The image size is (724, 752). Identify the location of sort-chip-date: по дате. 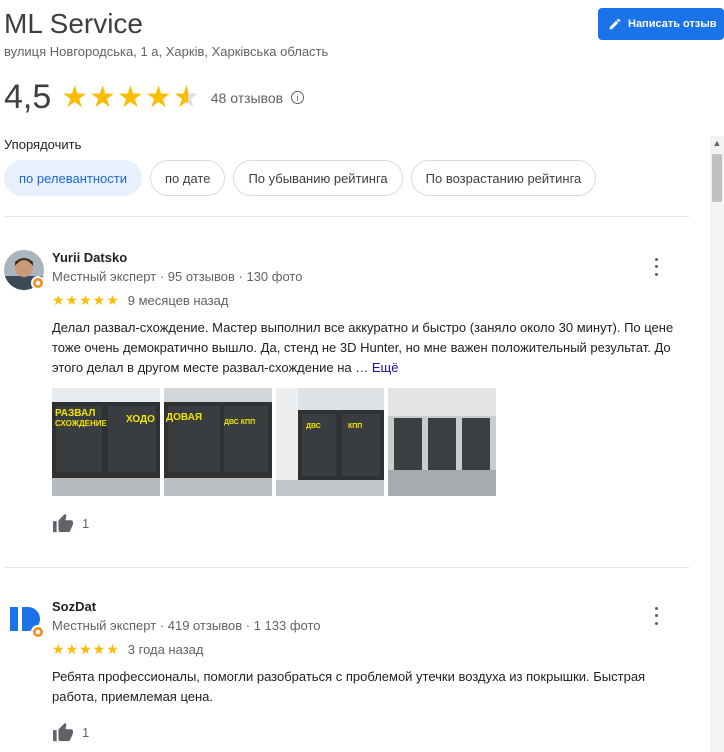
(187, 178).